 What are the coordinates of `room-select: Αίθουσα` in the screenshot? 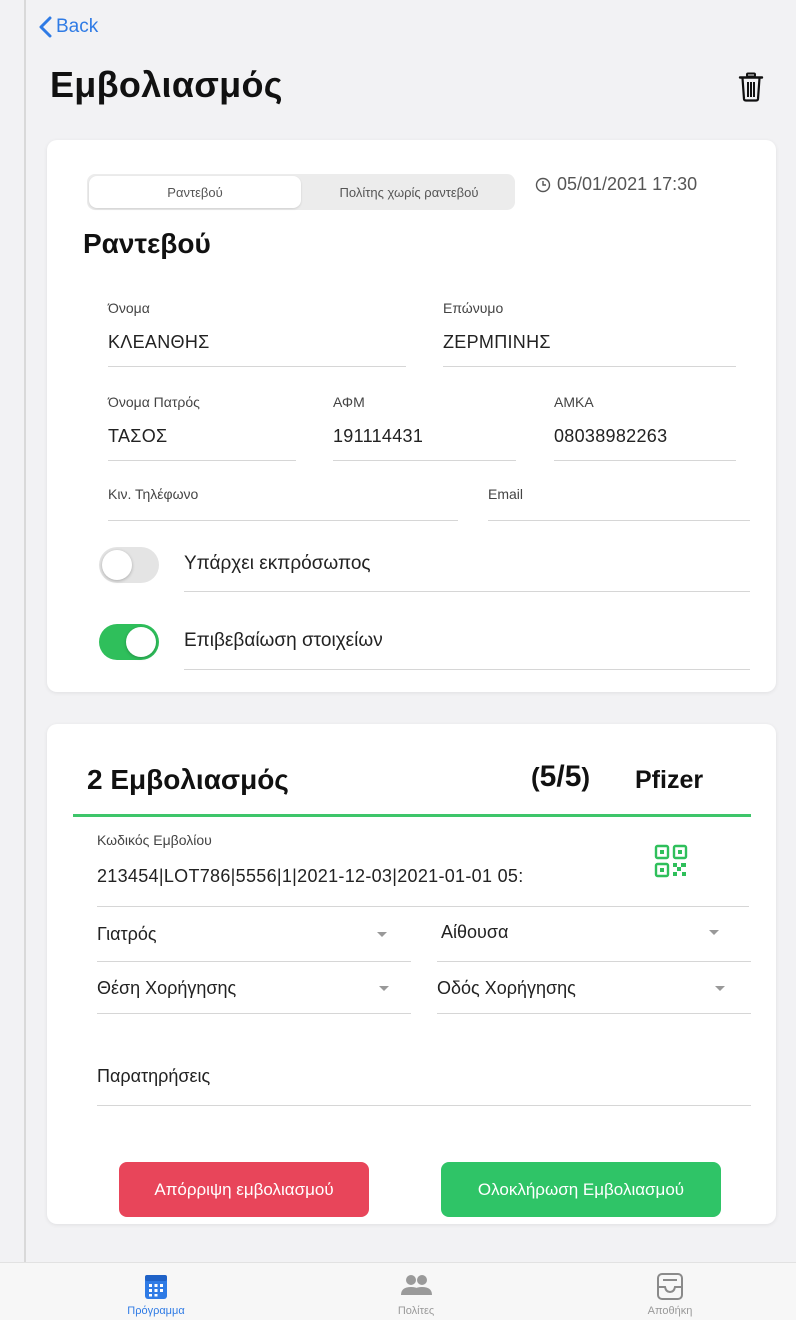 It's located at (583, 932).